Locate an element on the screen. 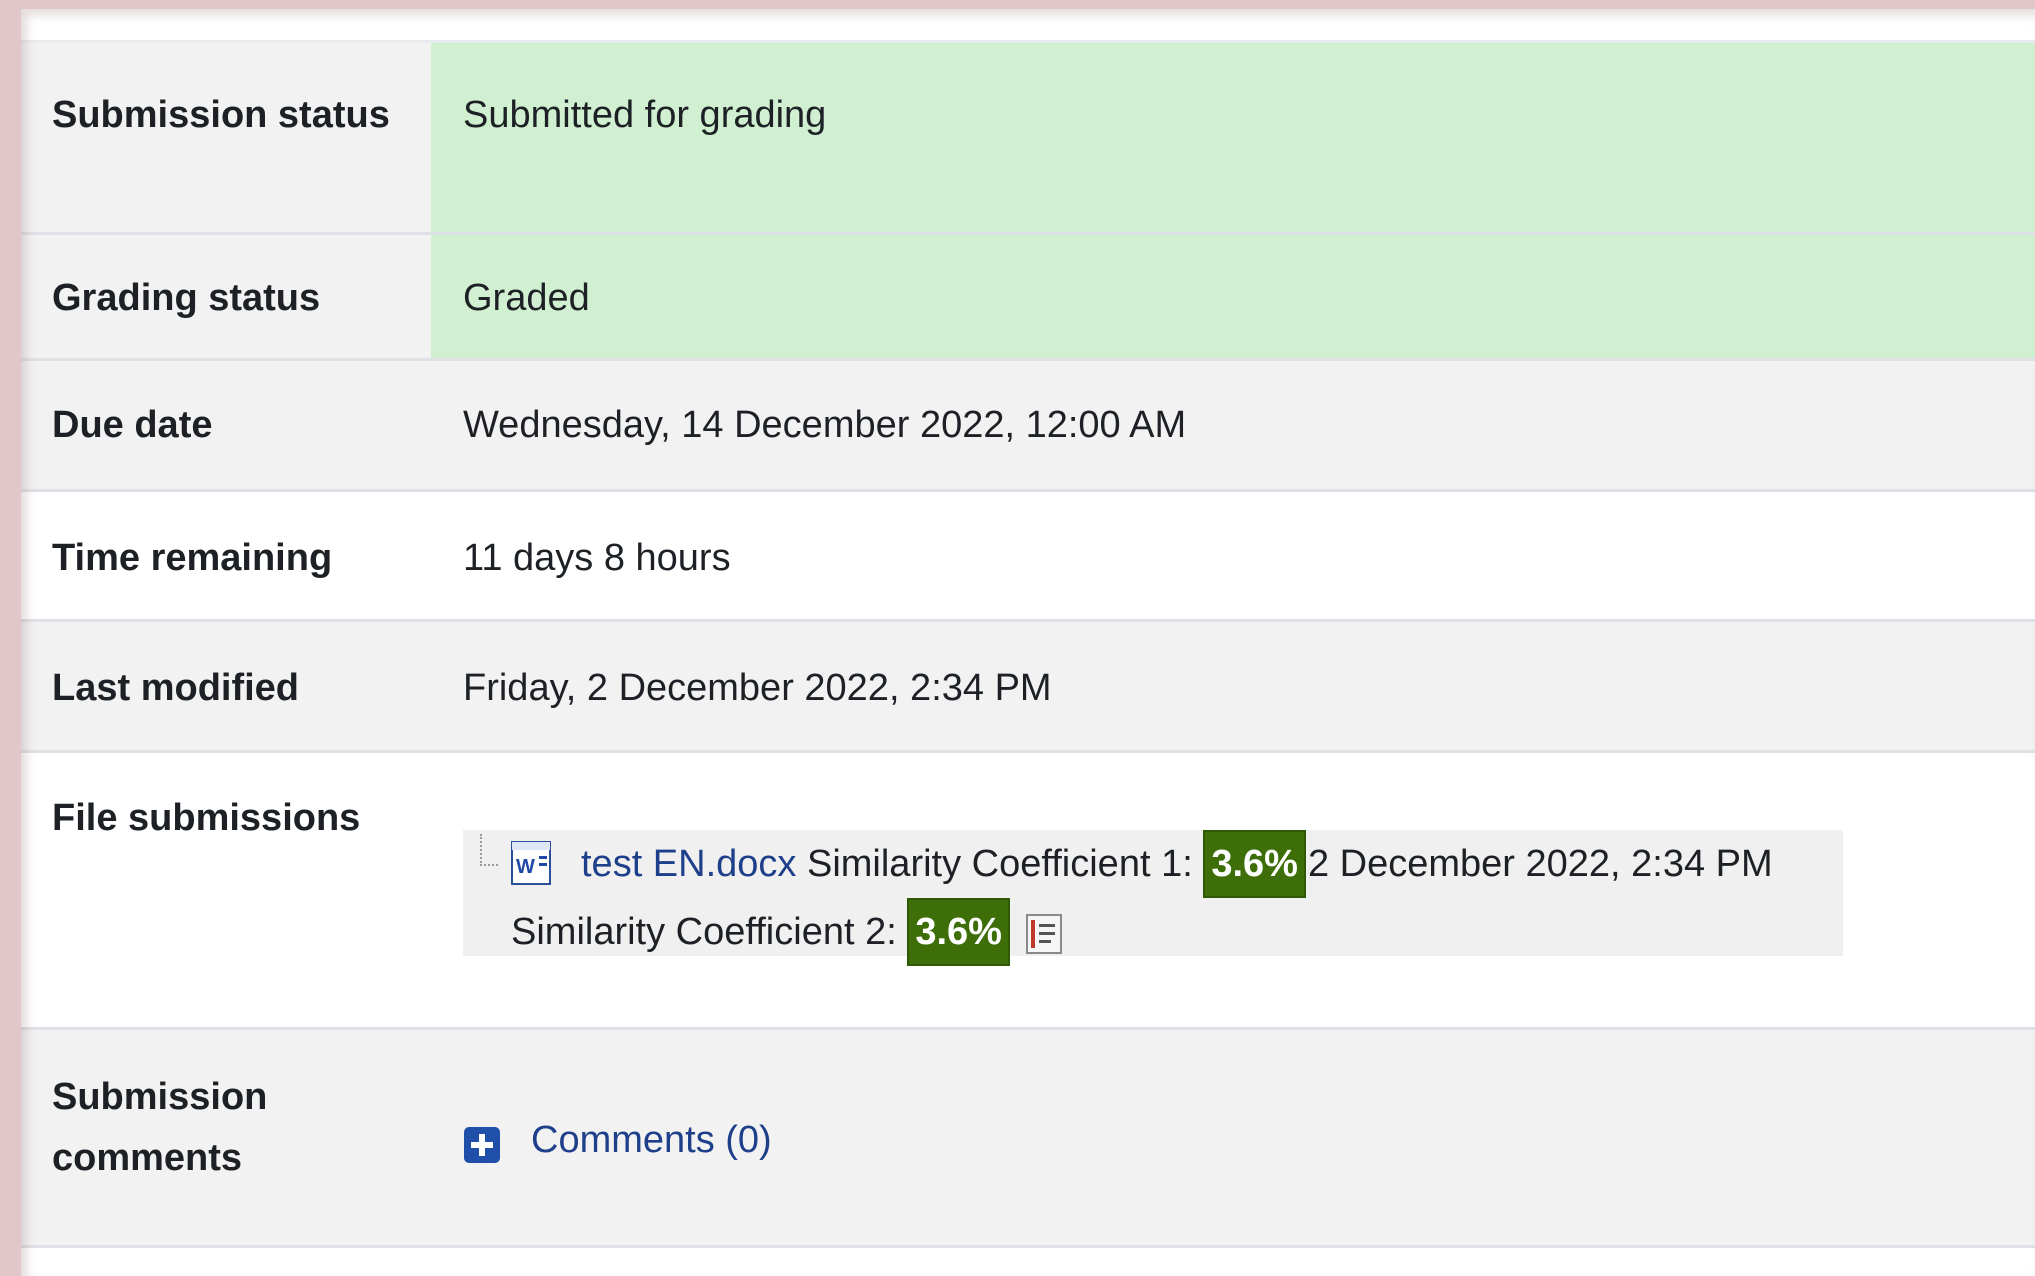 The image size is (2035, 1276). file-date: 2 December 2022, 2:34 PM is located at coordinates (1540, 864).